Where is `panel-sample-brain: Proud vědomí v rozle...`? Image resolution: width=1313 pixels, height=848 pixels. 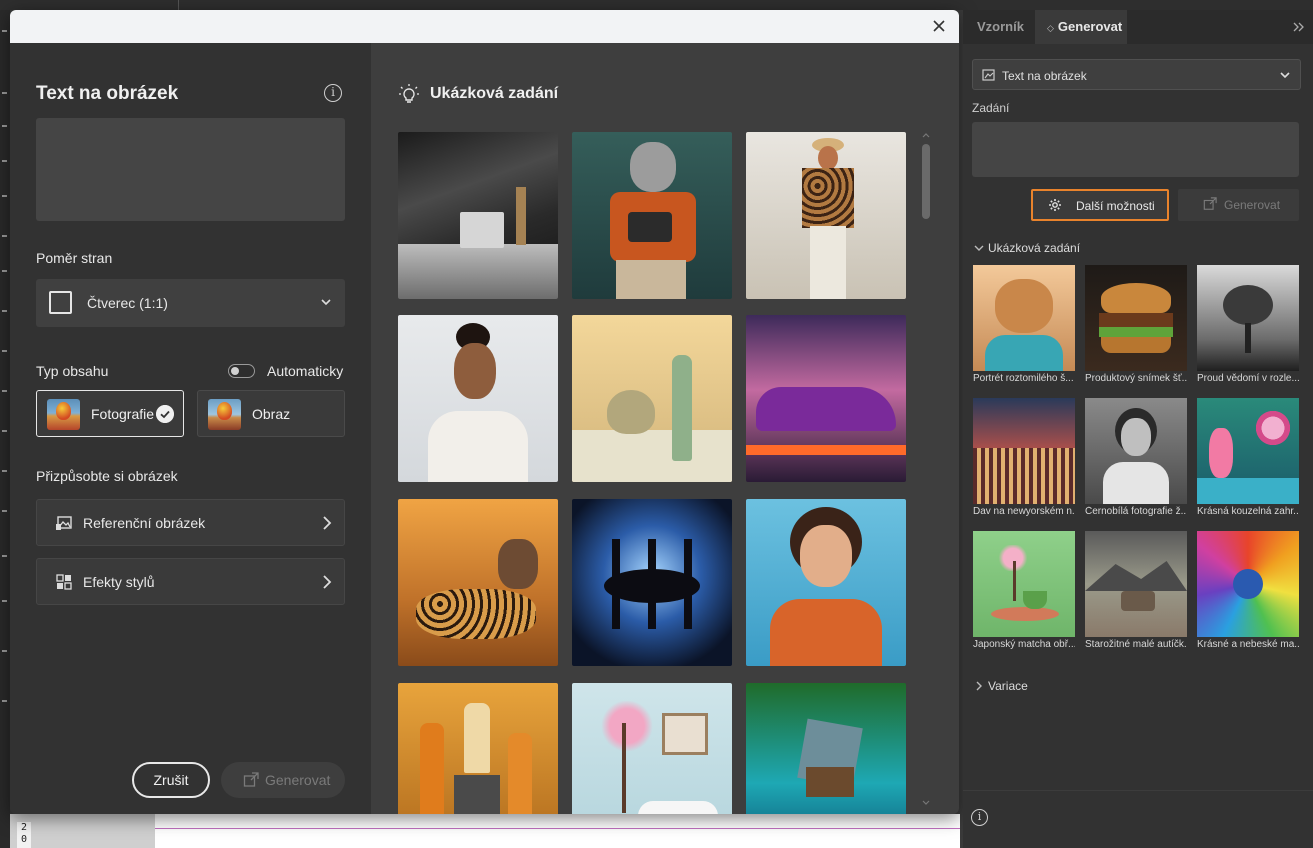 panel-sample-brain: Proud vědomí v rozle... is located at coordinates (1248, 326).